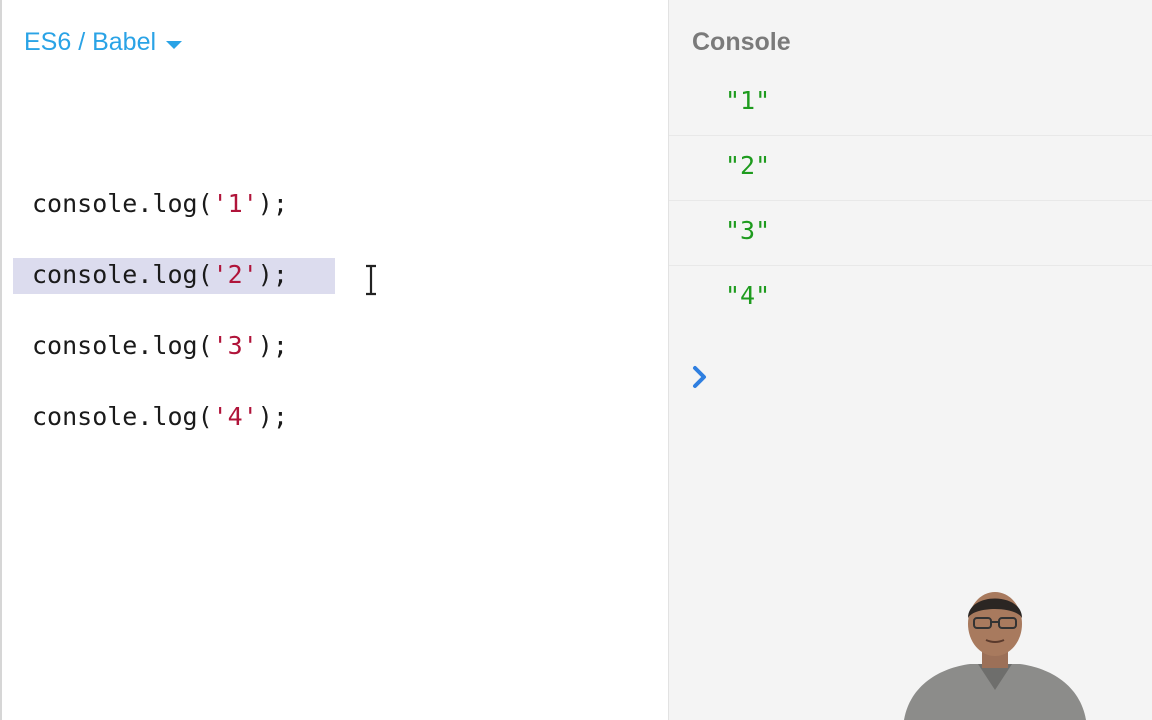 The image size is (1152, 720). I want to click on code-string: '4', so click(235, 416).